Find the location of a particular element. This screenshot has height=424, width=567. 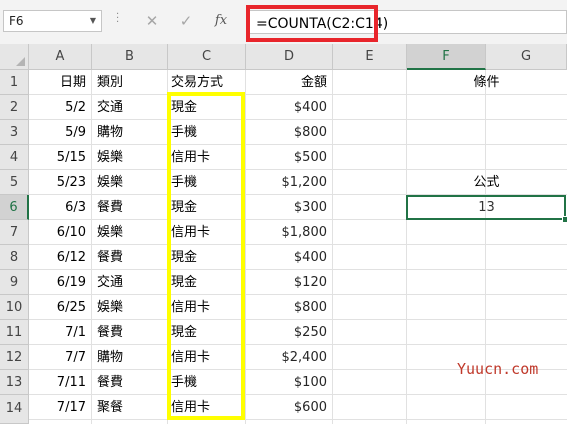

row-header-7: 7 is located at coordinates (14, 232).